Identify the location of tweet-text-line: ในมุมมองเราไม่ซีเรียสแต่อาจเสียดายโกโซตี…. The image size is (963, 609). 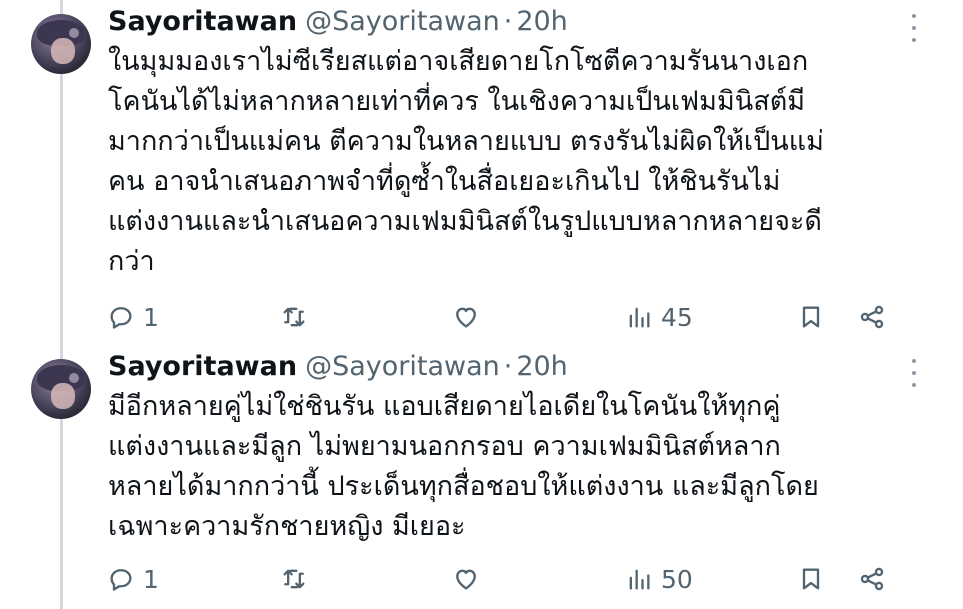
(458, 61).